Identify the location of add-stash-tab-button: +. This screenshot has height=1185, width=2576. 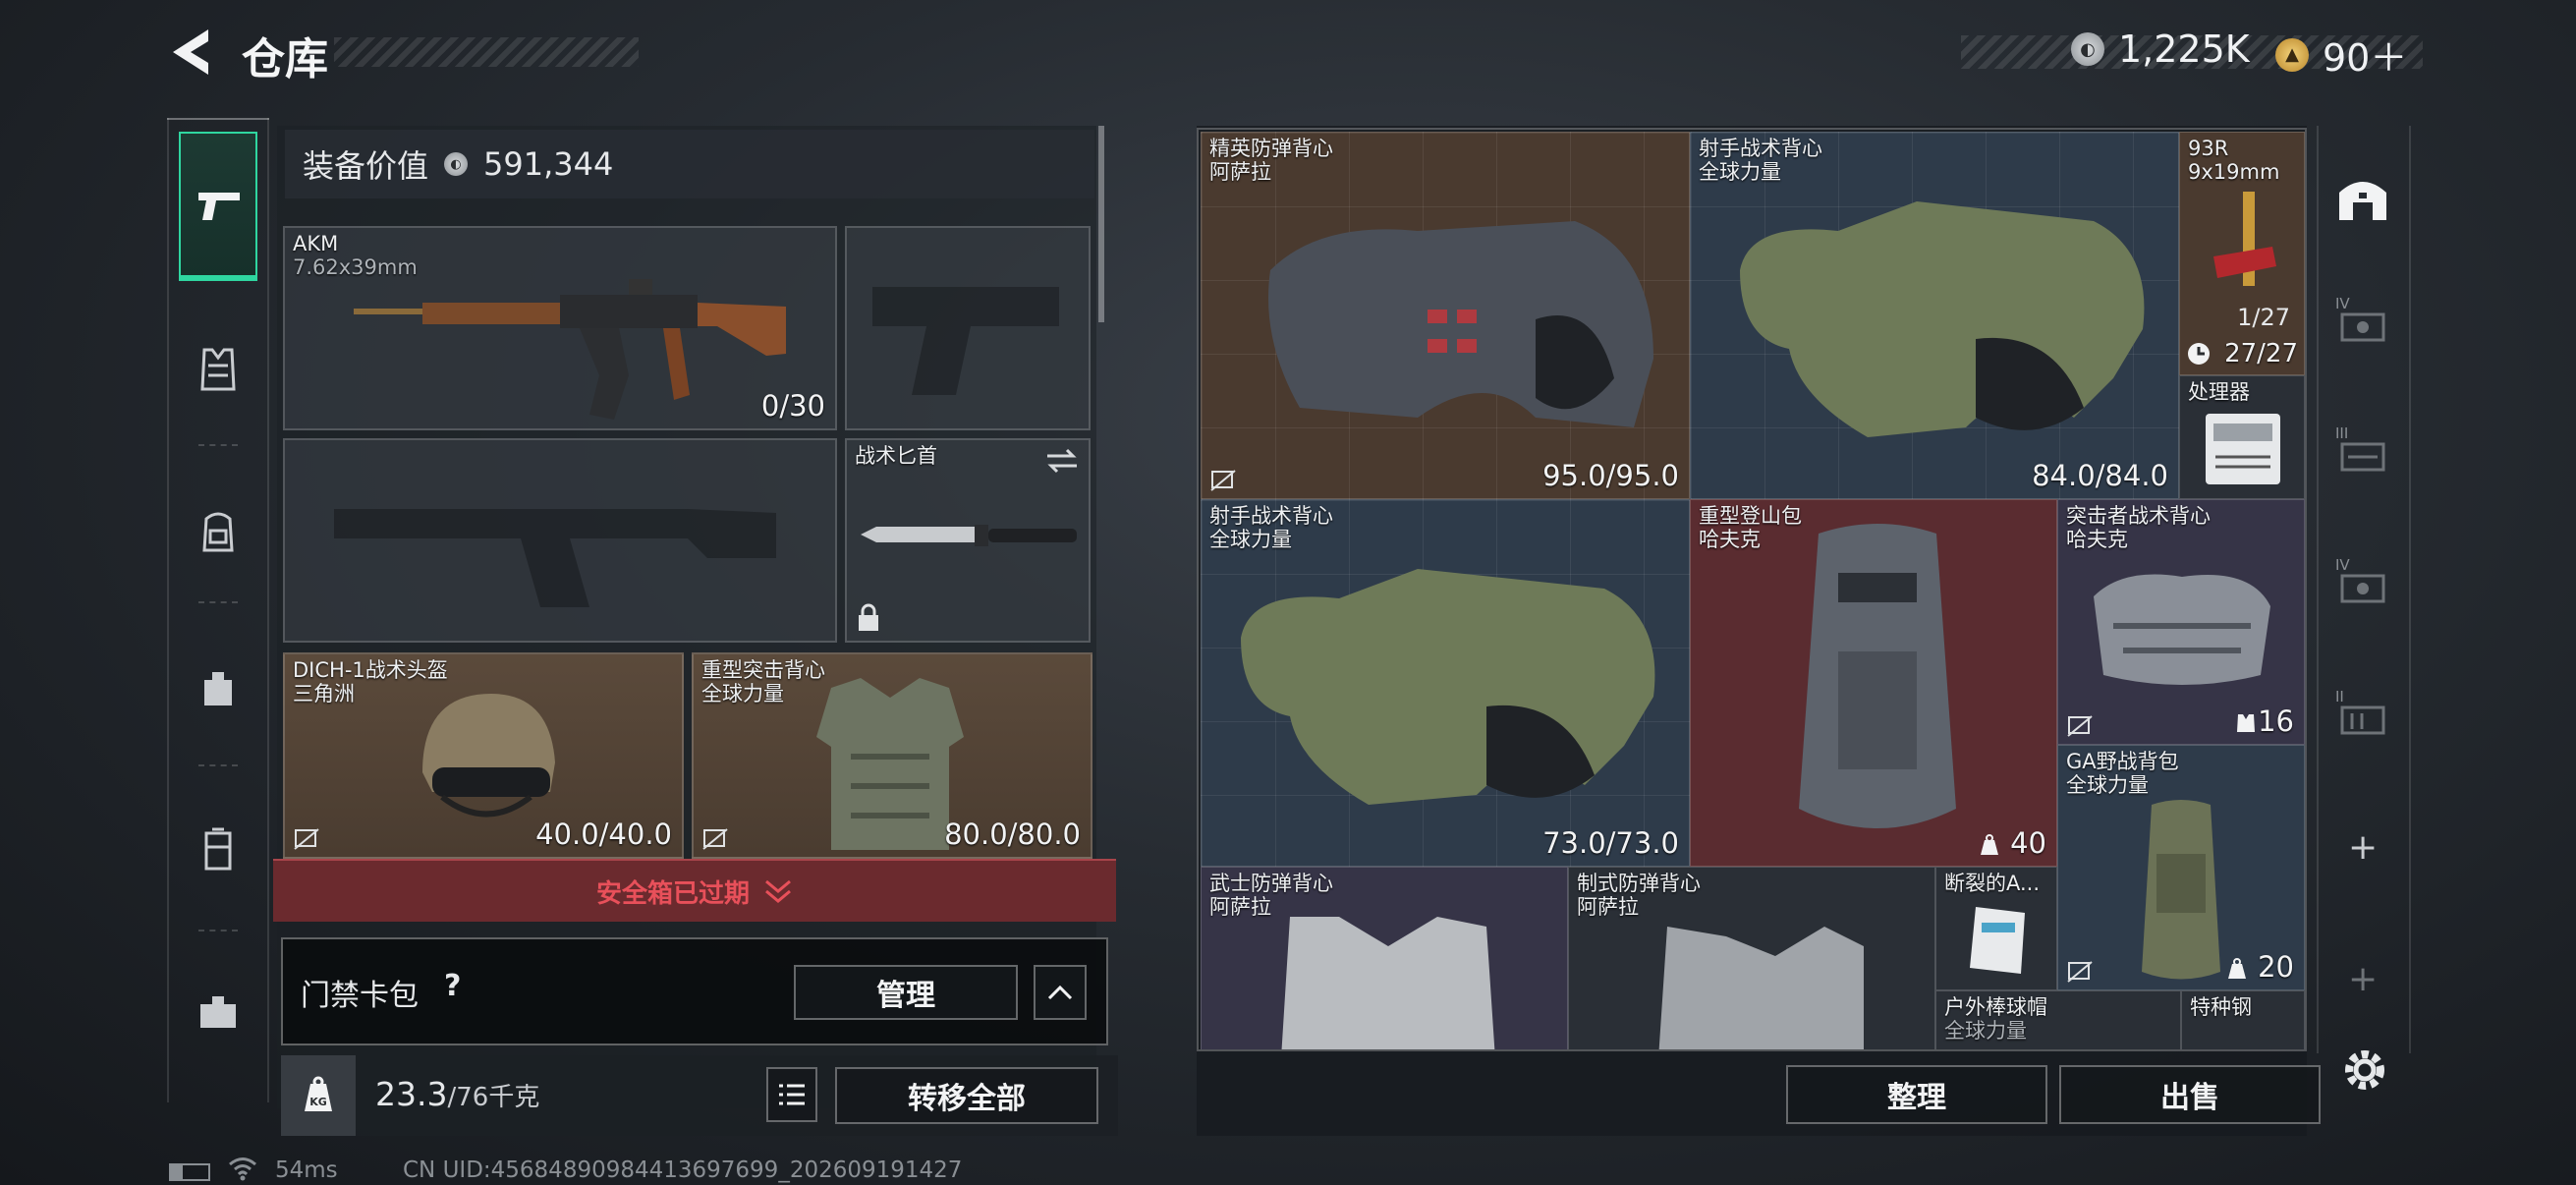
(2363, 848).